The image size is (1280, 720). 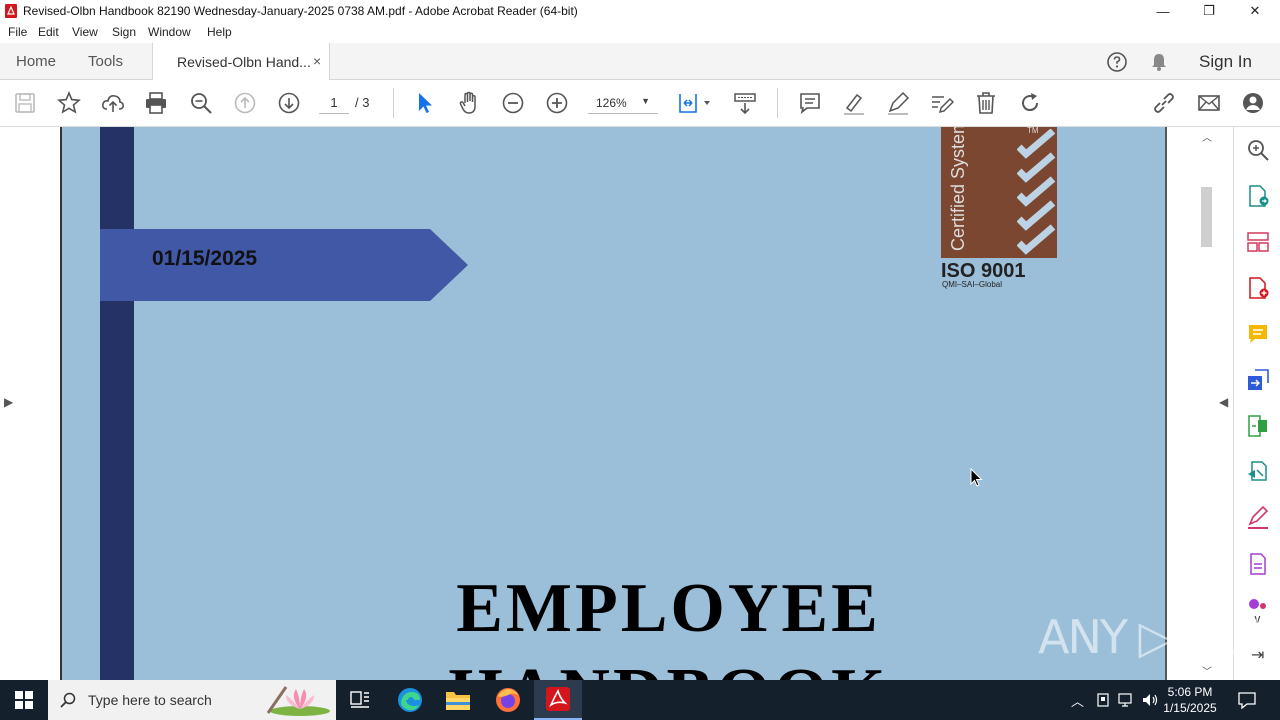 I want to click on edge-icon, so click(x=410, y=700).